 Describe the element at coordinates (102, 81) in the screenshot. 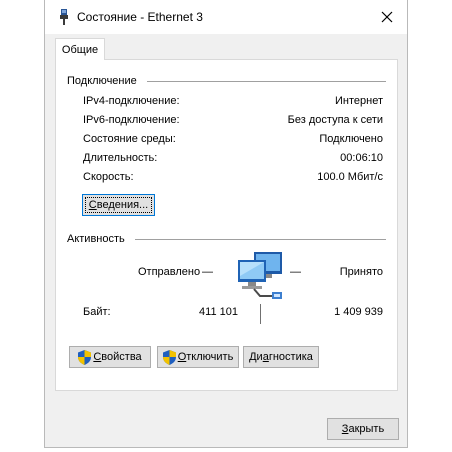

I see `connection-heading: Подключение` at that location.